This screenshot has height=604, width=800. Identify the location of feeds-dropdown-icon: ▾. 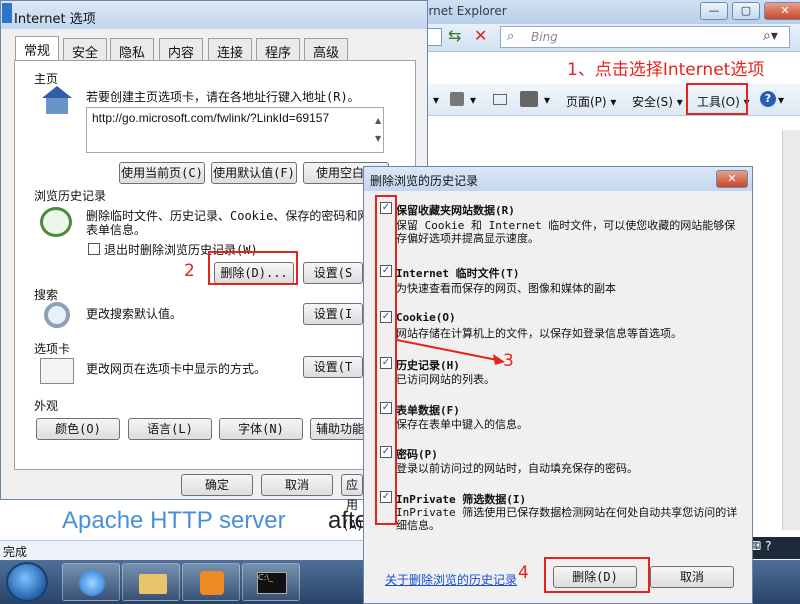
(473, 100).